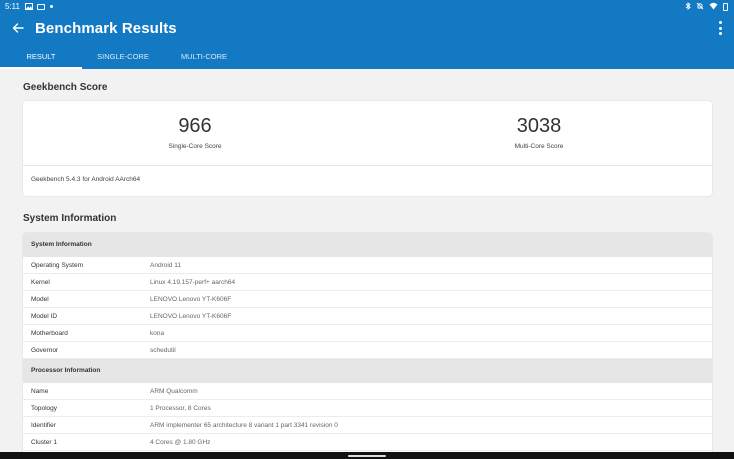 Image resolution: width=734 pixels, height=459 pixels. Describe the element at coordinates (367, 391) in the screenshot. I see `table-row: Name ARM Qualcomm` at that location.